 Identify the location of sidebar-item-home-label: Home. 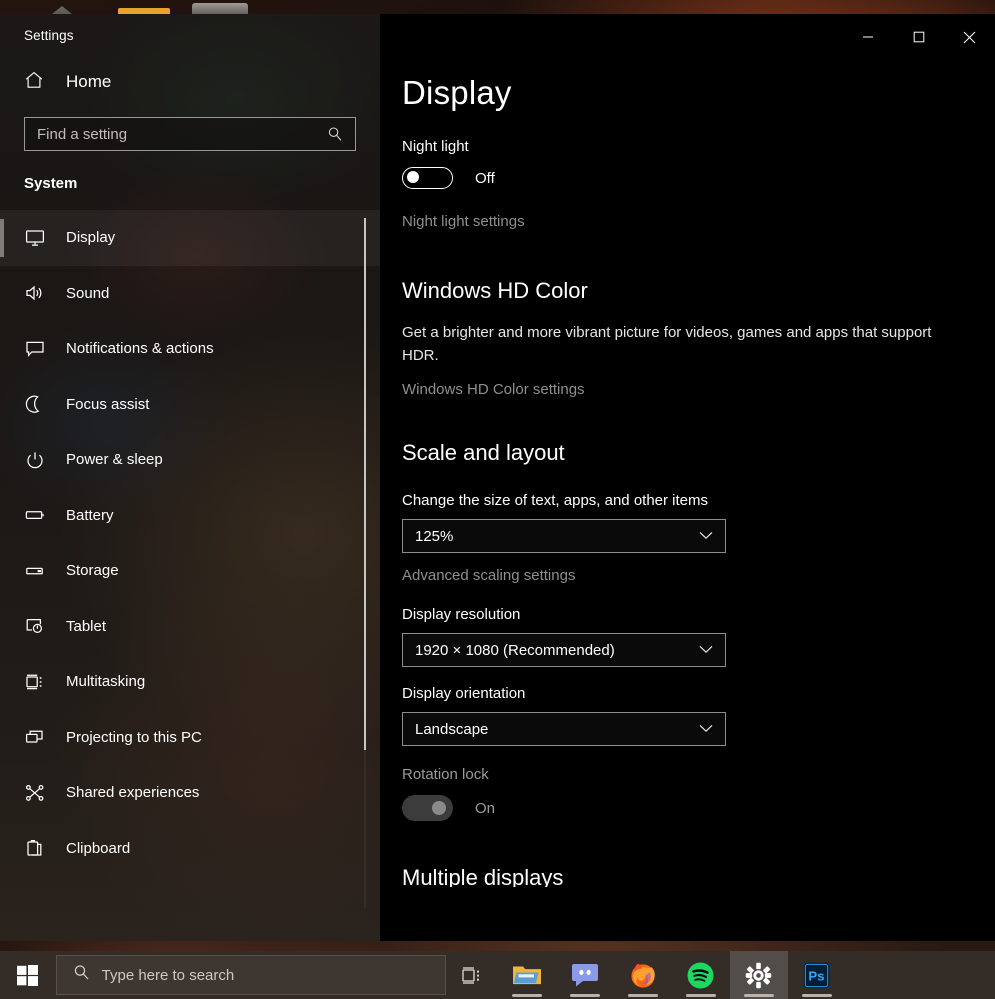
(89, 81).